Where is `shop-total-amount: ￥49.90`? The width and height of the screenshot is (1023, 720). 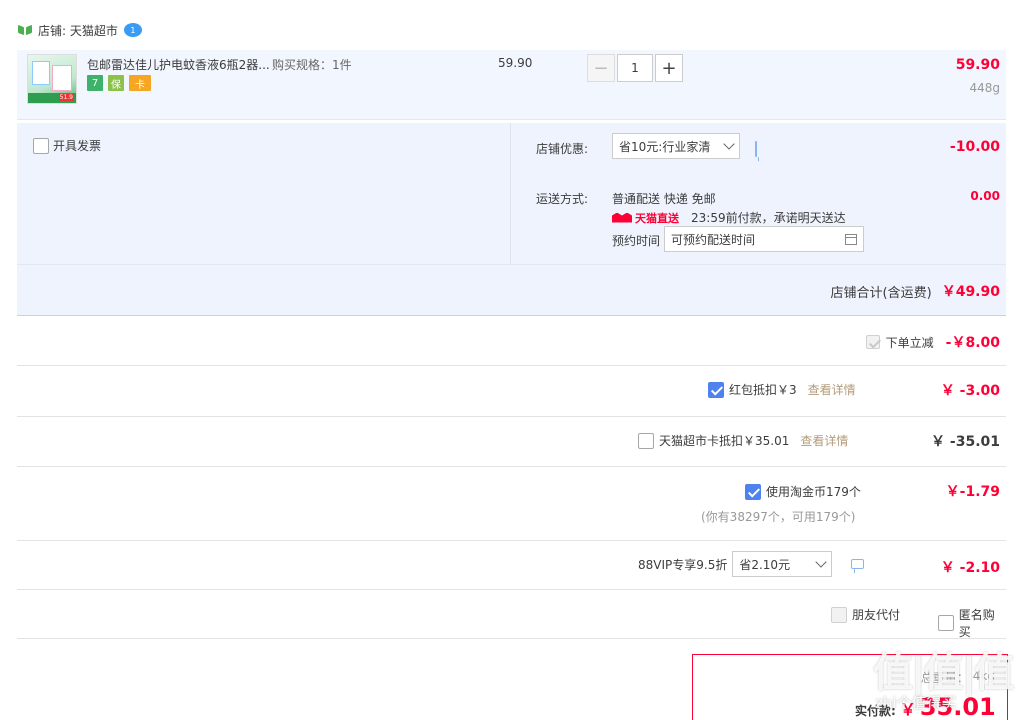 shop-total-amount: ￥49.90 is located at coordinates (970, 292).